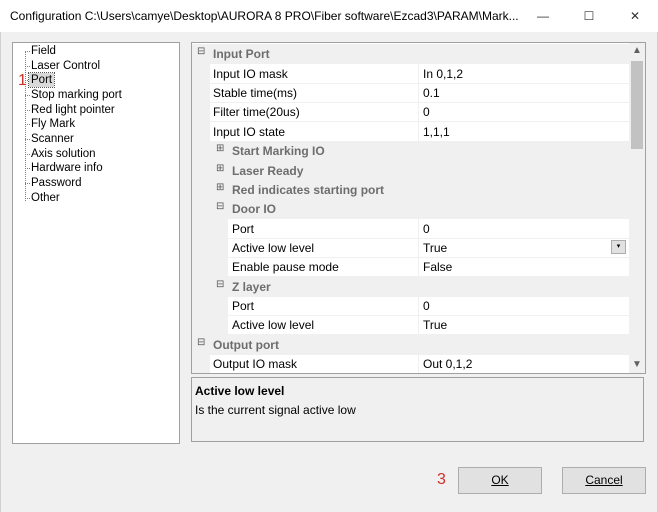 The image size is (658, 512). I want to click on tree-item-fly-mark: Fly Mark, so click(53, 124).